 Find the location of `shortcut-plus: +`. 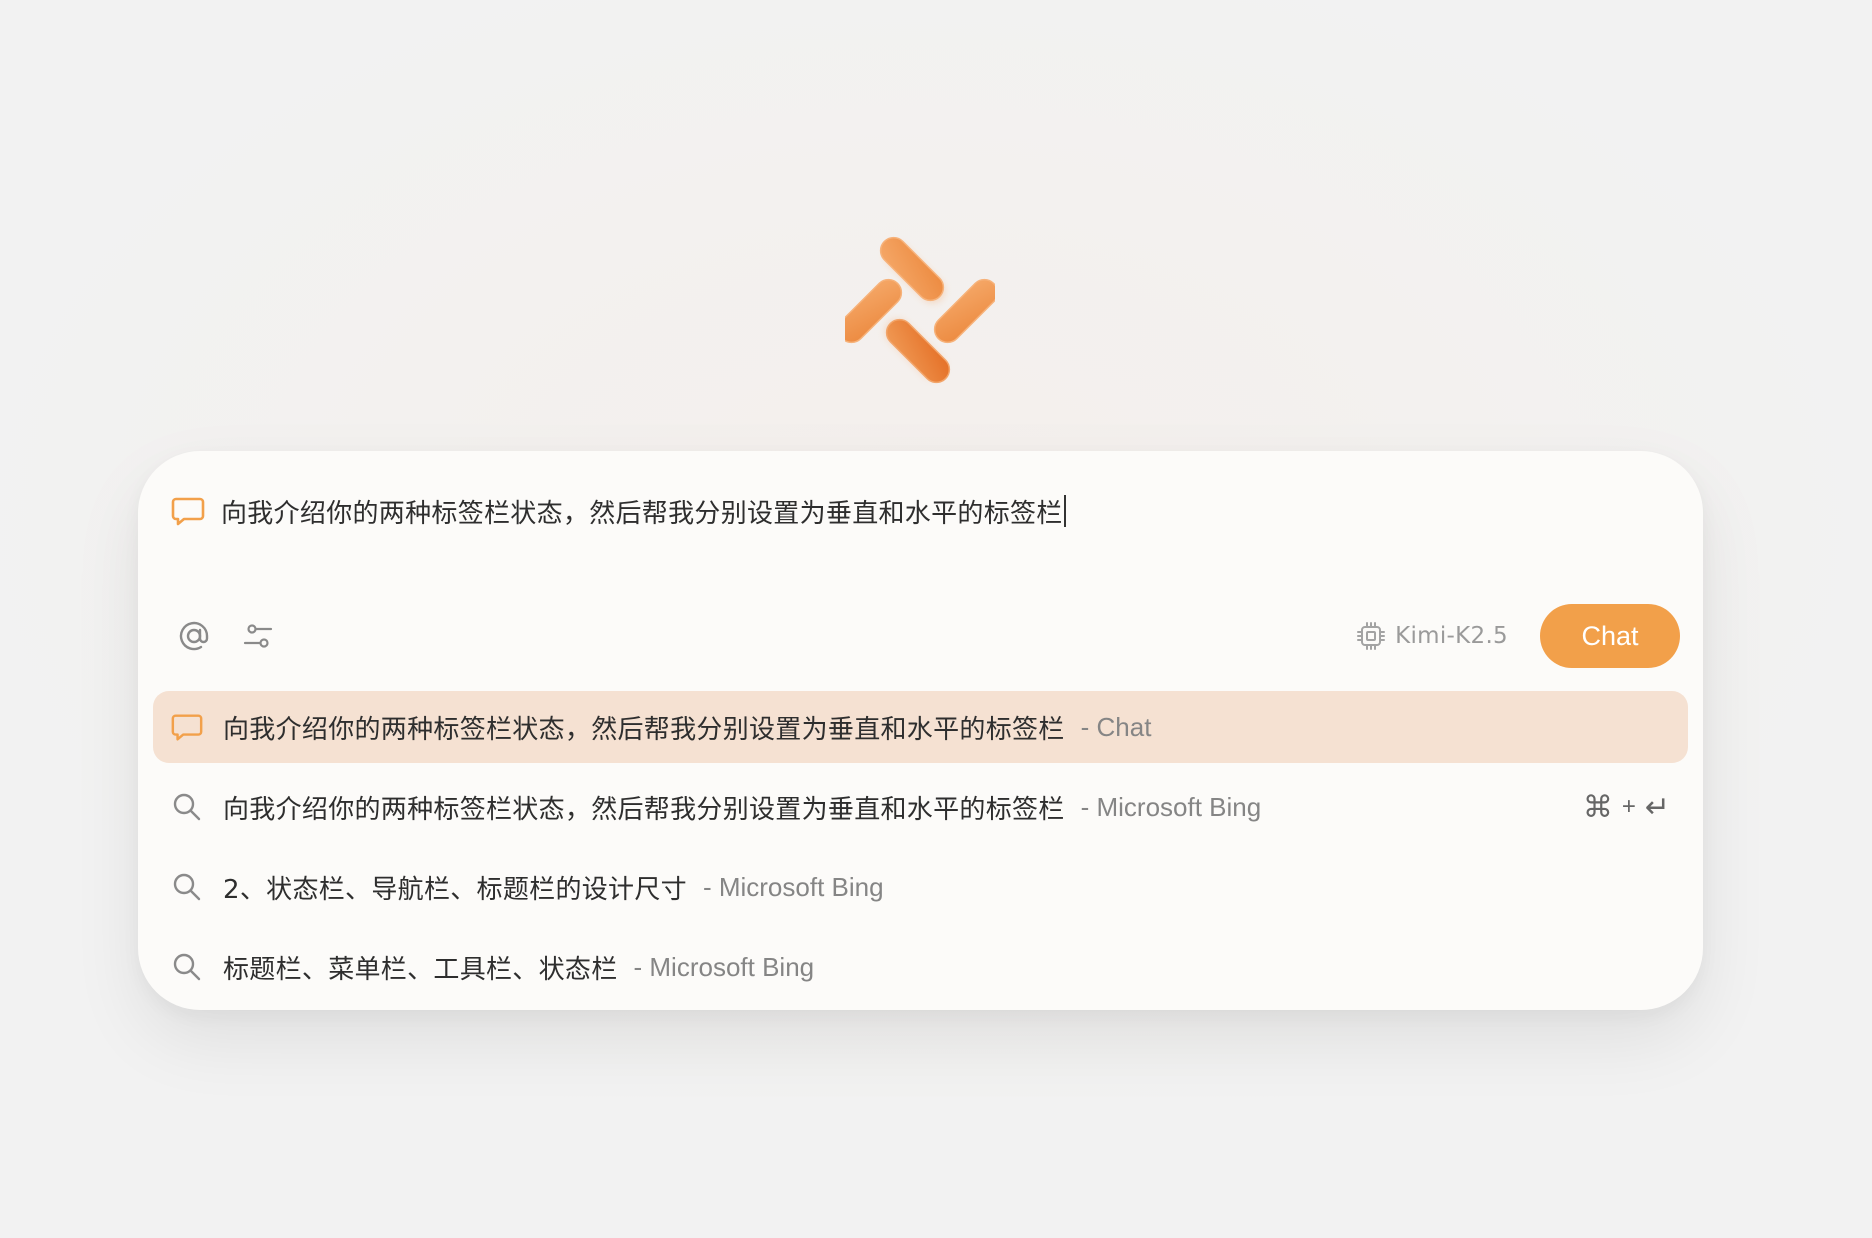

shortcut-plus: + is located at coordinates (1628, 806).